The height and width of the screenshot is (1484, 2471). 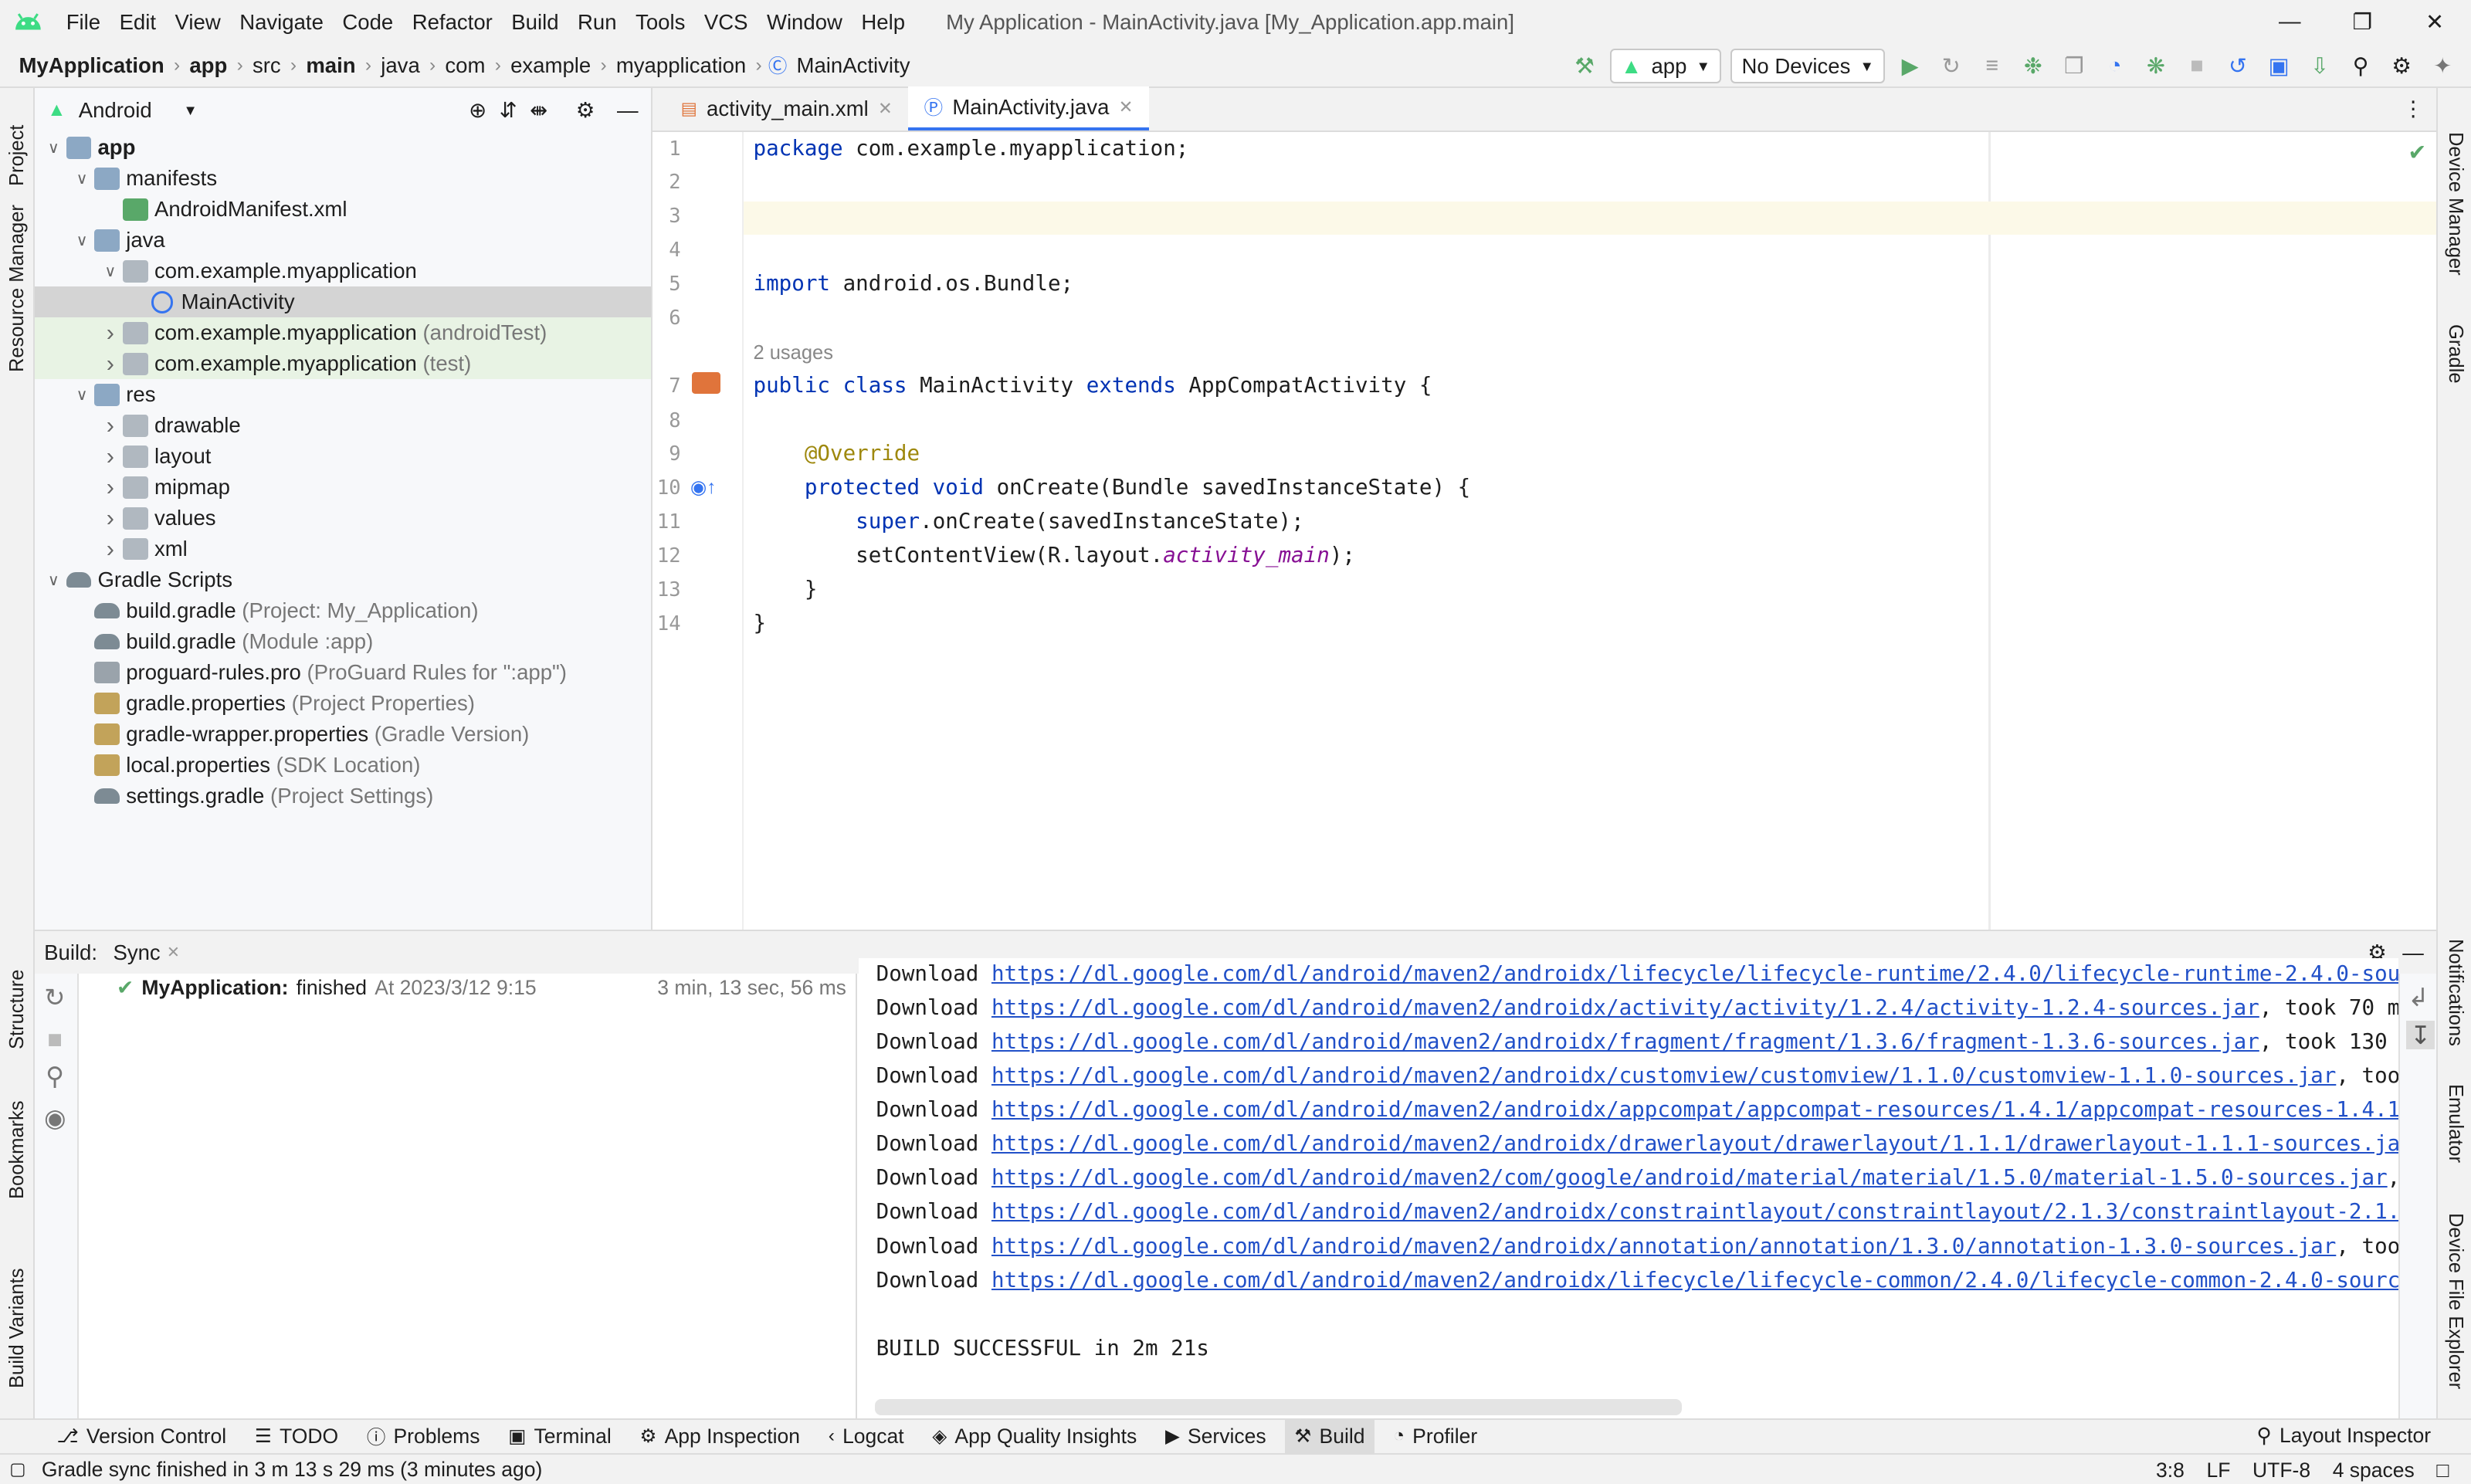 I want to click on apply-changes-icon: ≡, so click(x=1992, y=66).